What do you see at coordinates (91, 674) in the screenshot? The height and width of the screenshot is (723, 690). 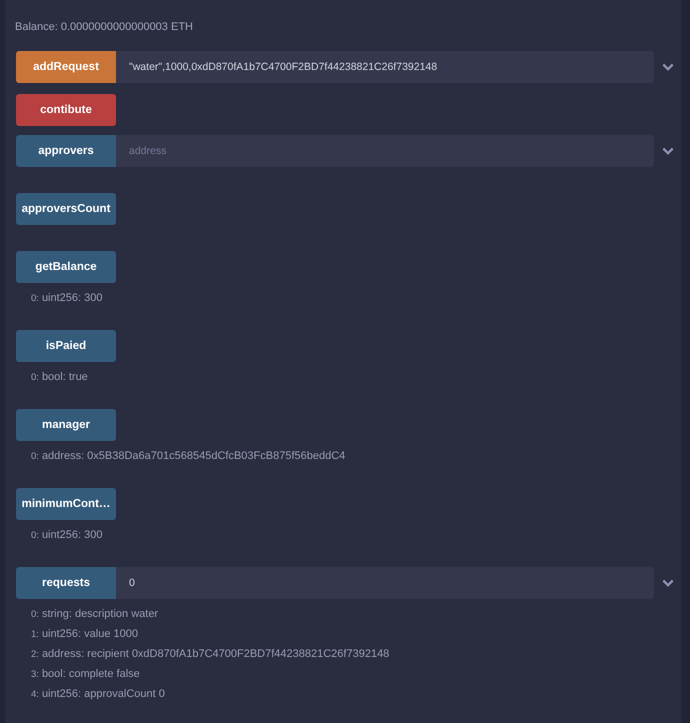 I see `output-value: bool: complete false` at bounding box center [91, 674].